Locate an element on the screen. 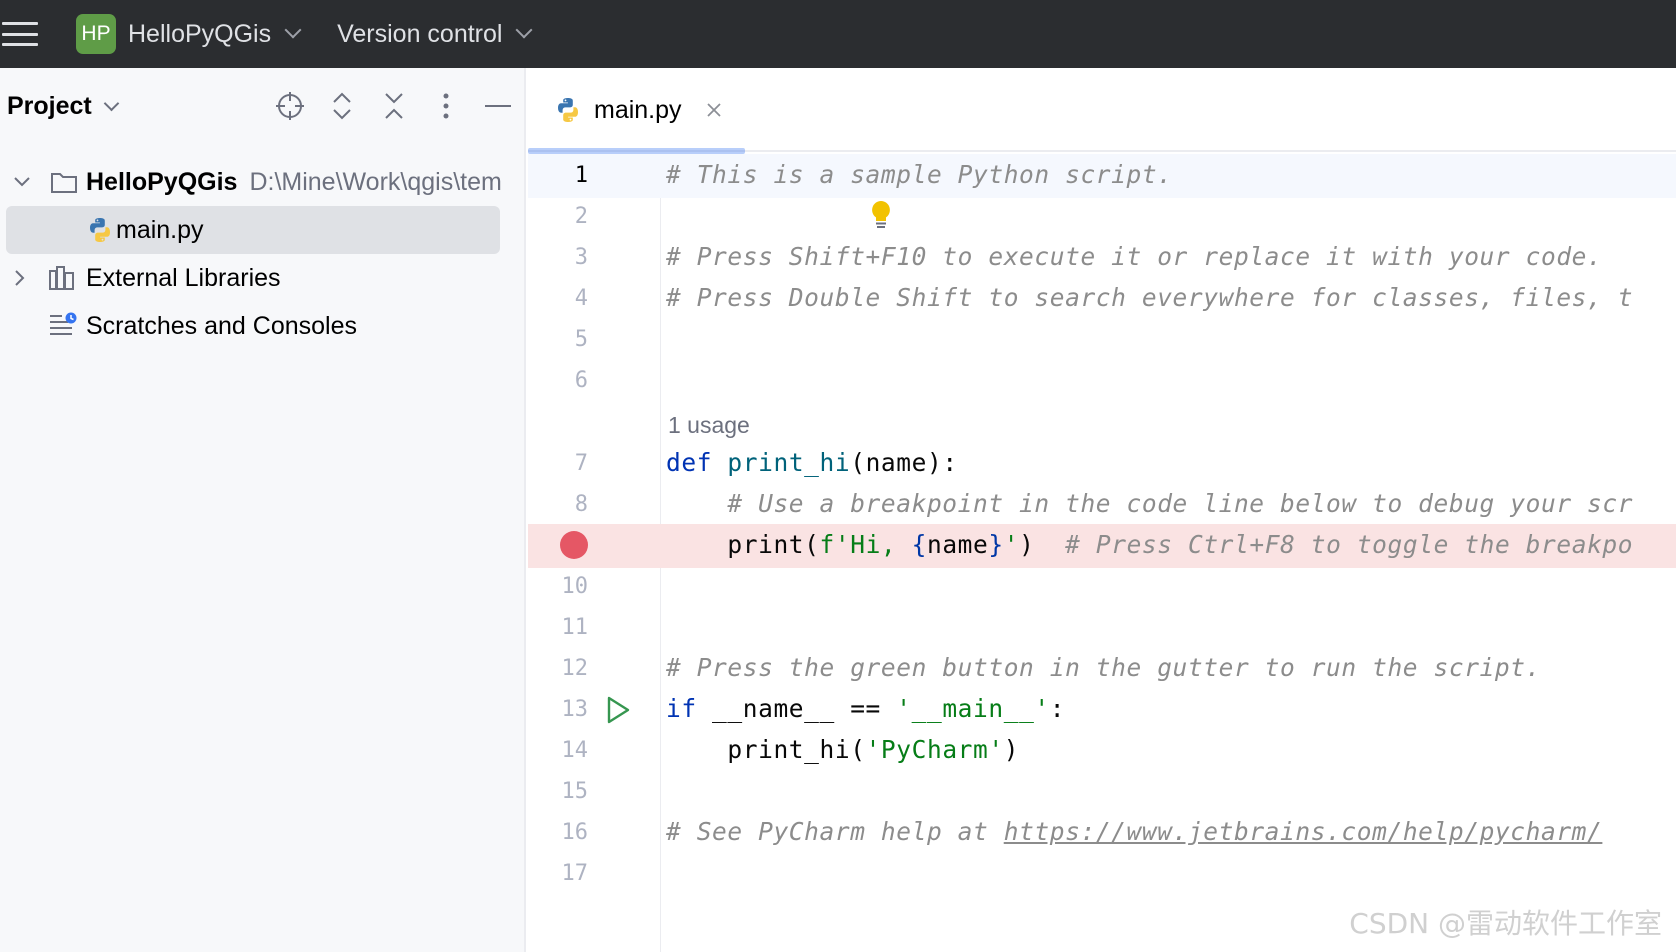 The image size is (1676, 952). libraries-icon is located at coordinates (62, 278).